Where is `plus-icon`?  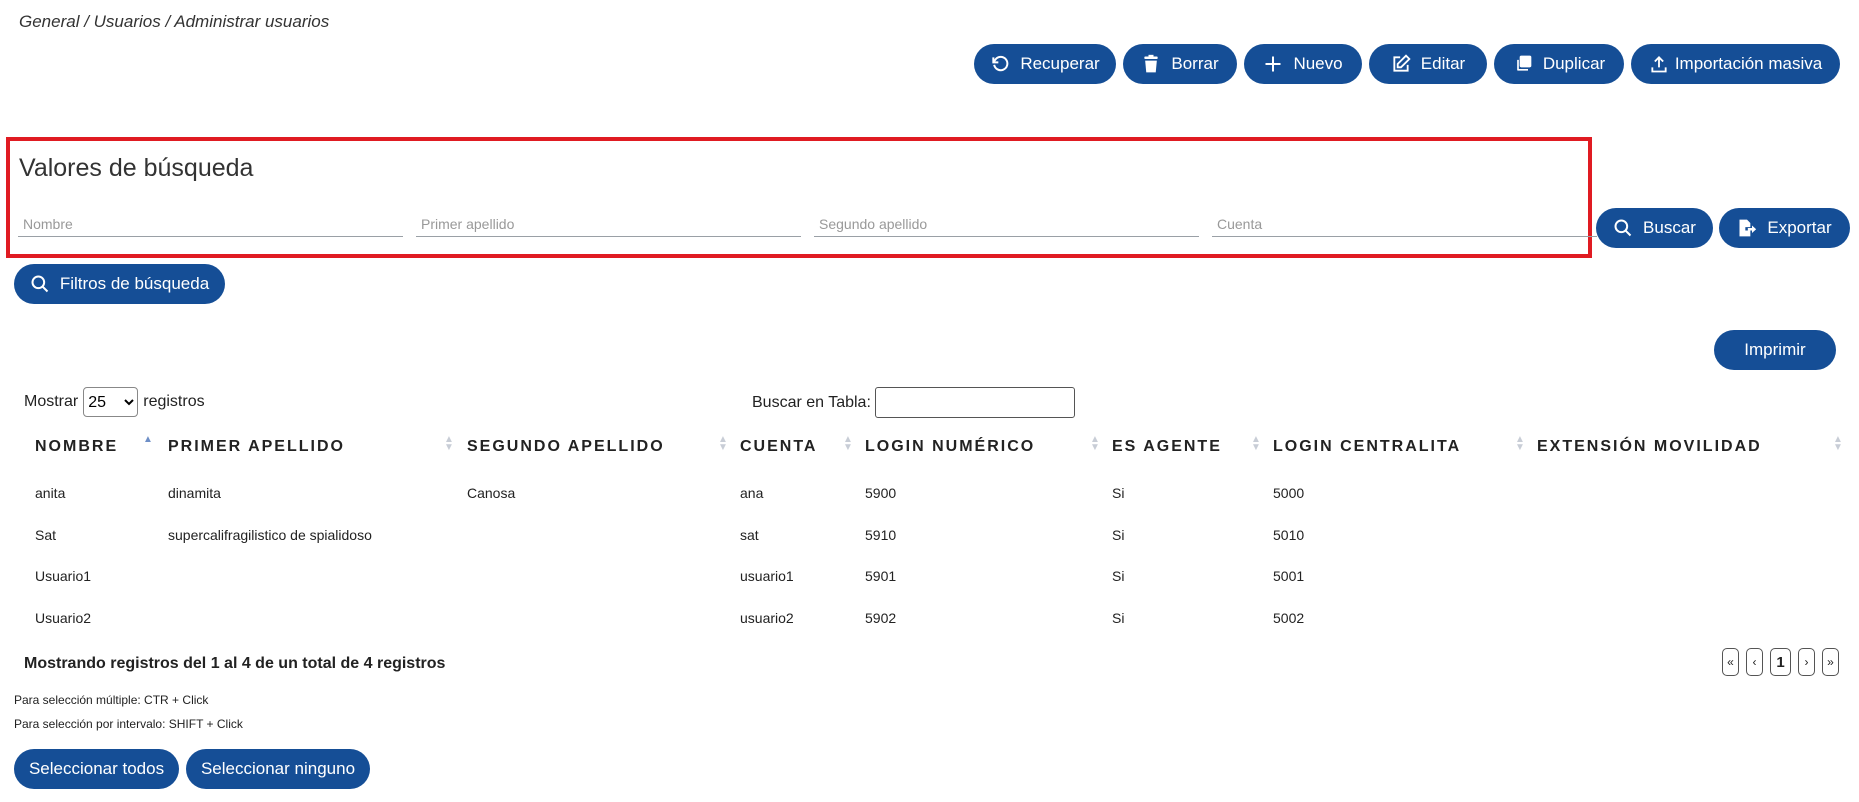 plus-icon is located at coordinates (1273, 64).